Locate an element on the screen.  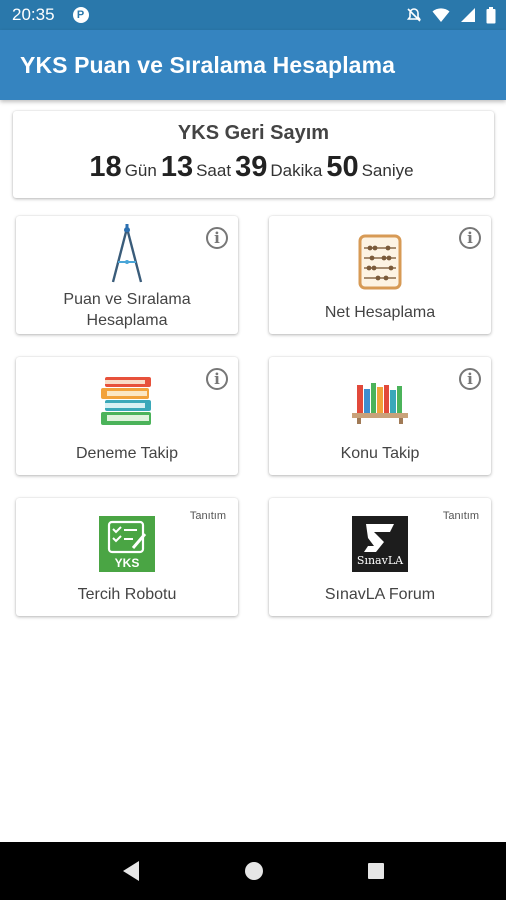
tile-label-line2: Hesaplama is located at coordinates (127, 320).